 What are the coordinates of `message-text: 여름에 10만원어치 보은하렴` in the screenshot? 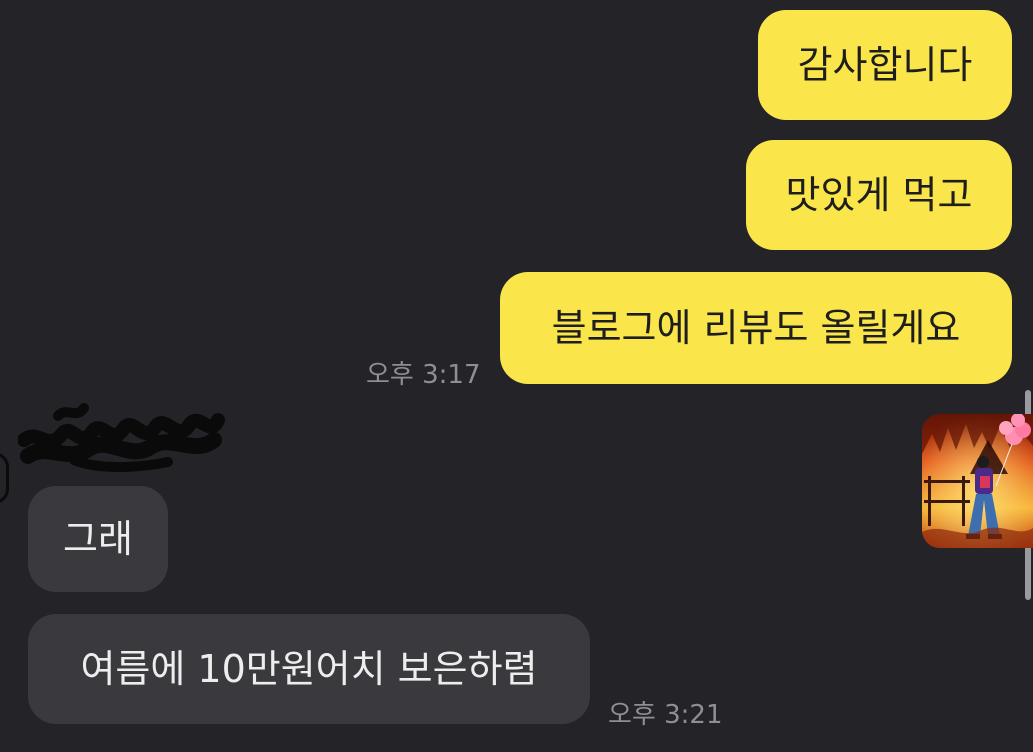 It's located at (309, 669).